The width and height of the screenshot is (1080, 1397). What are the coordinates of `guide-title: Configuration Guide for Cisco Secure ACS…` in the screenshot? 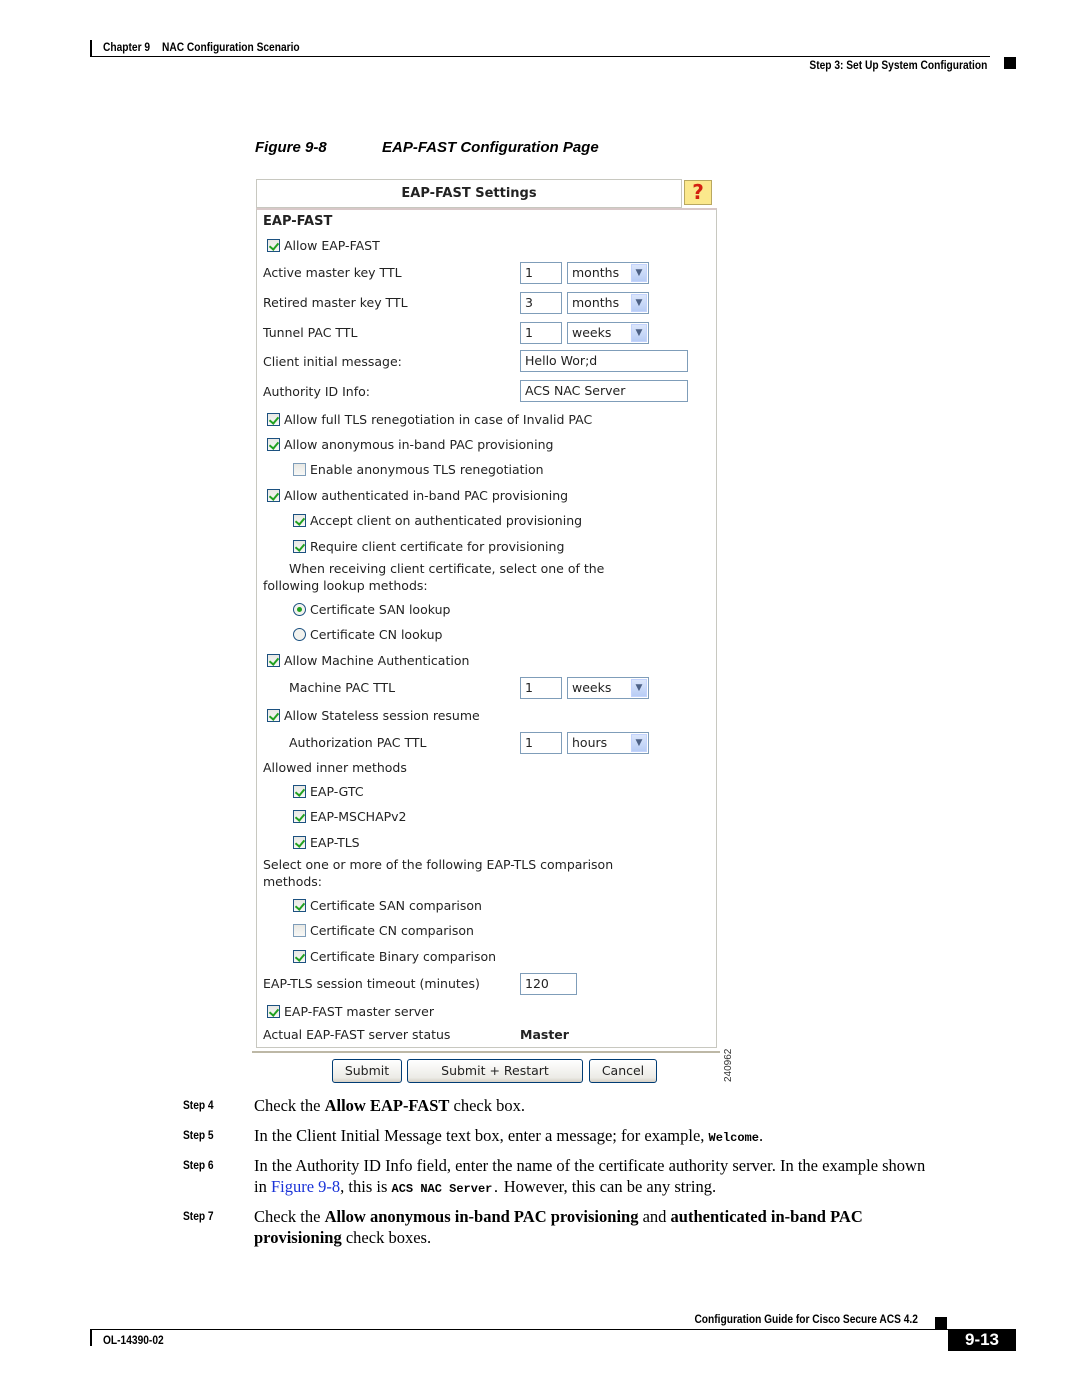 It's located at (806, 1319).